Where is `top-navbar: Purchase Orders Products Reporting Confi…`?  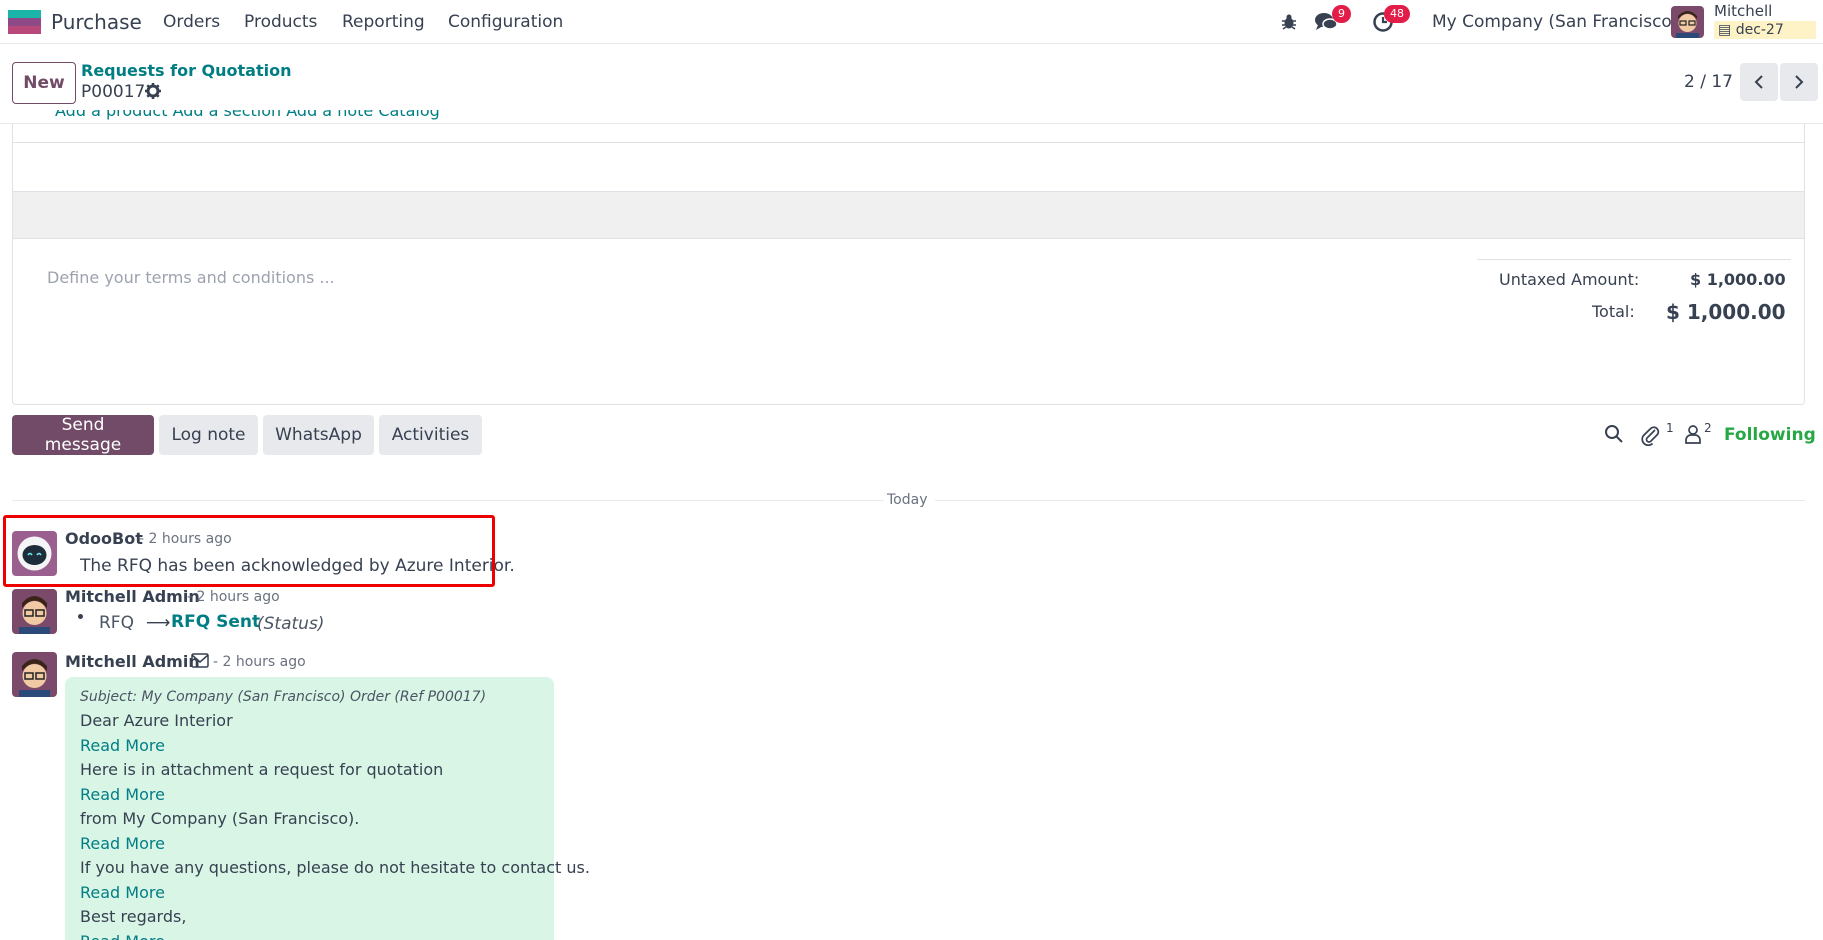 top-navbar: Purchase Orders Products Reporting Confi… is located at coordinates (911, 22).